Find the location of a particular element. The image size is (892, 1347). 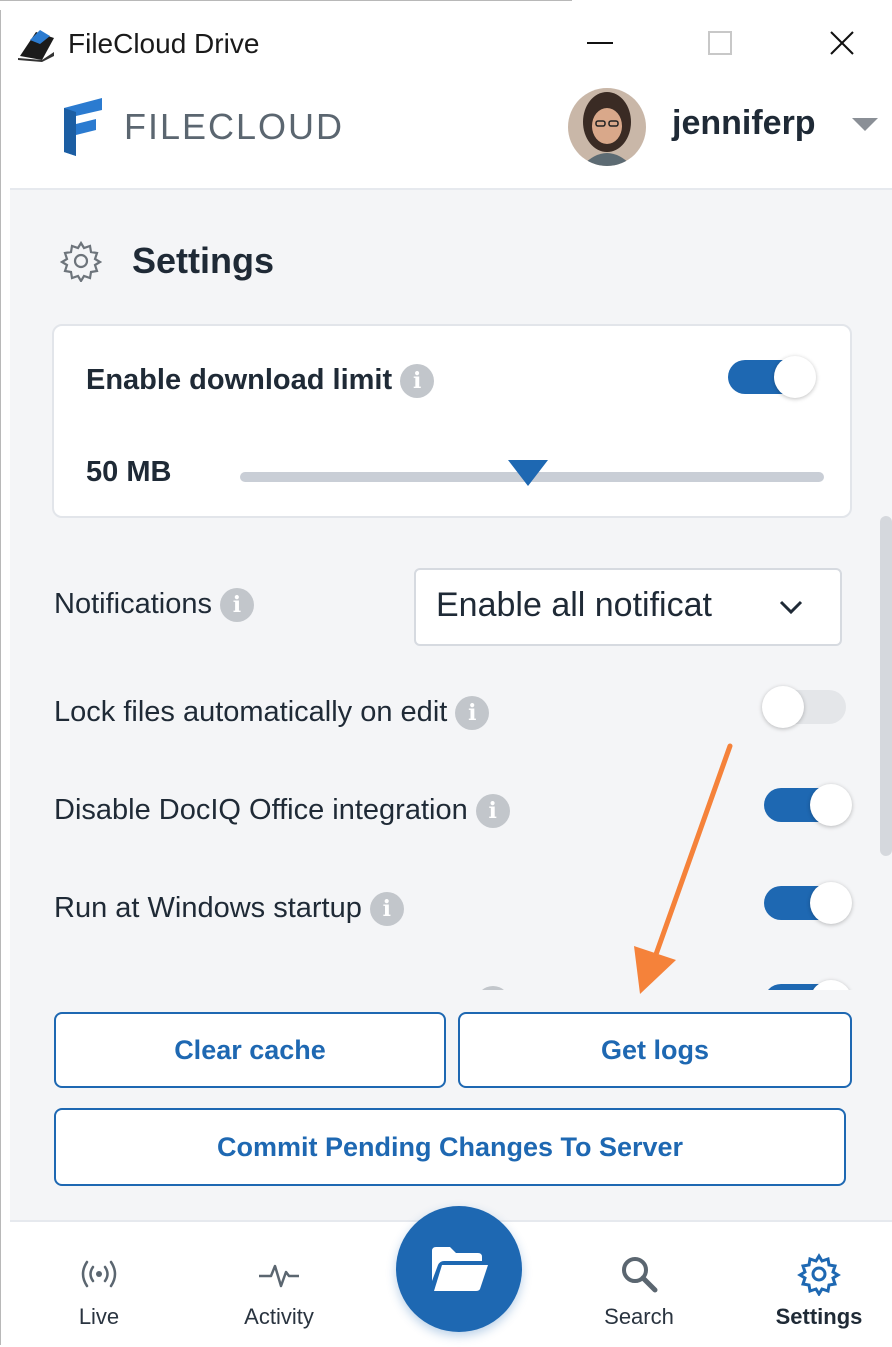

bottom-nav: Live Activity Search Settings is located at coordinates (451, 1276).